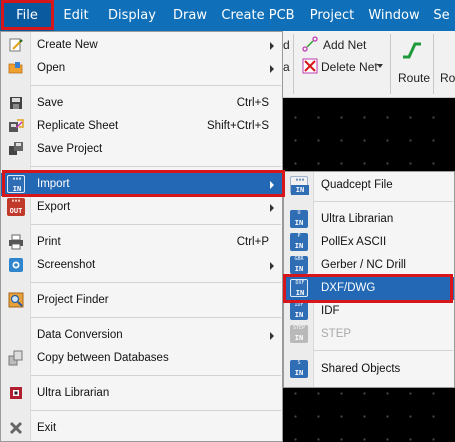 This screenshot has width=455, height=442. What do you see at coordinates (299, 242) in the screenshot?
I see `pollex-import-icon: P IN` at bounding box center [299, 242].